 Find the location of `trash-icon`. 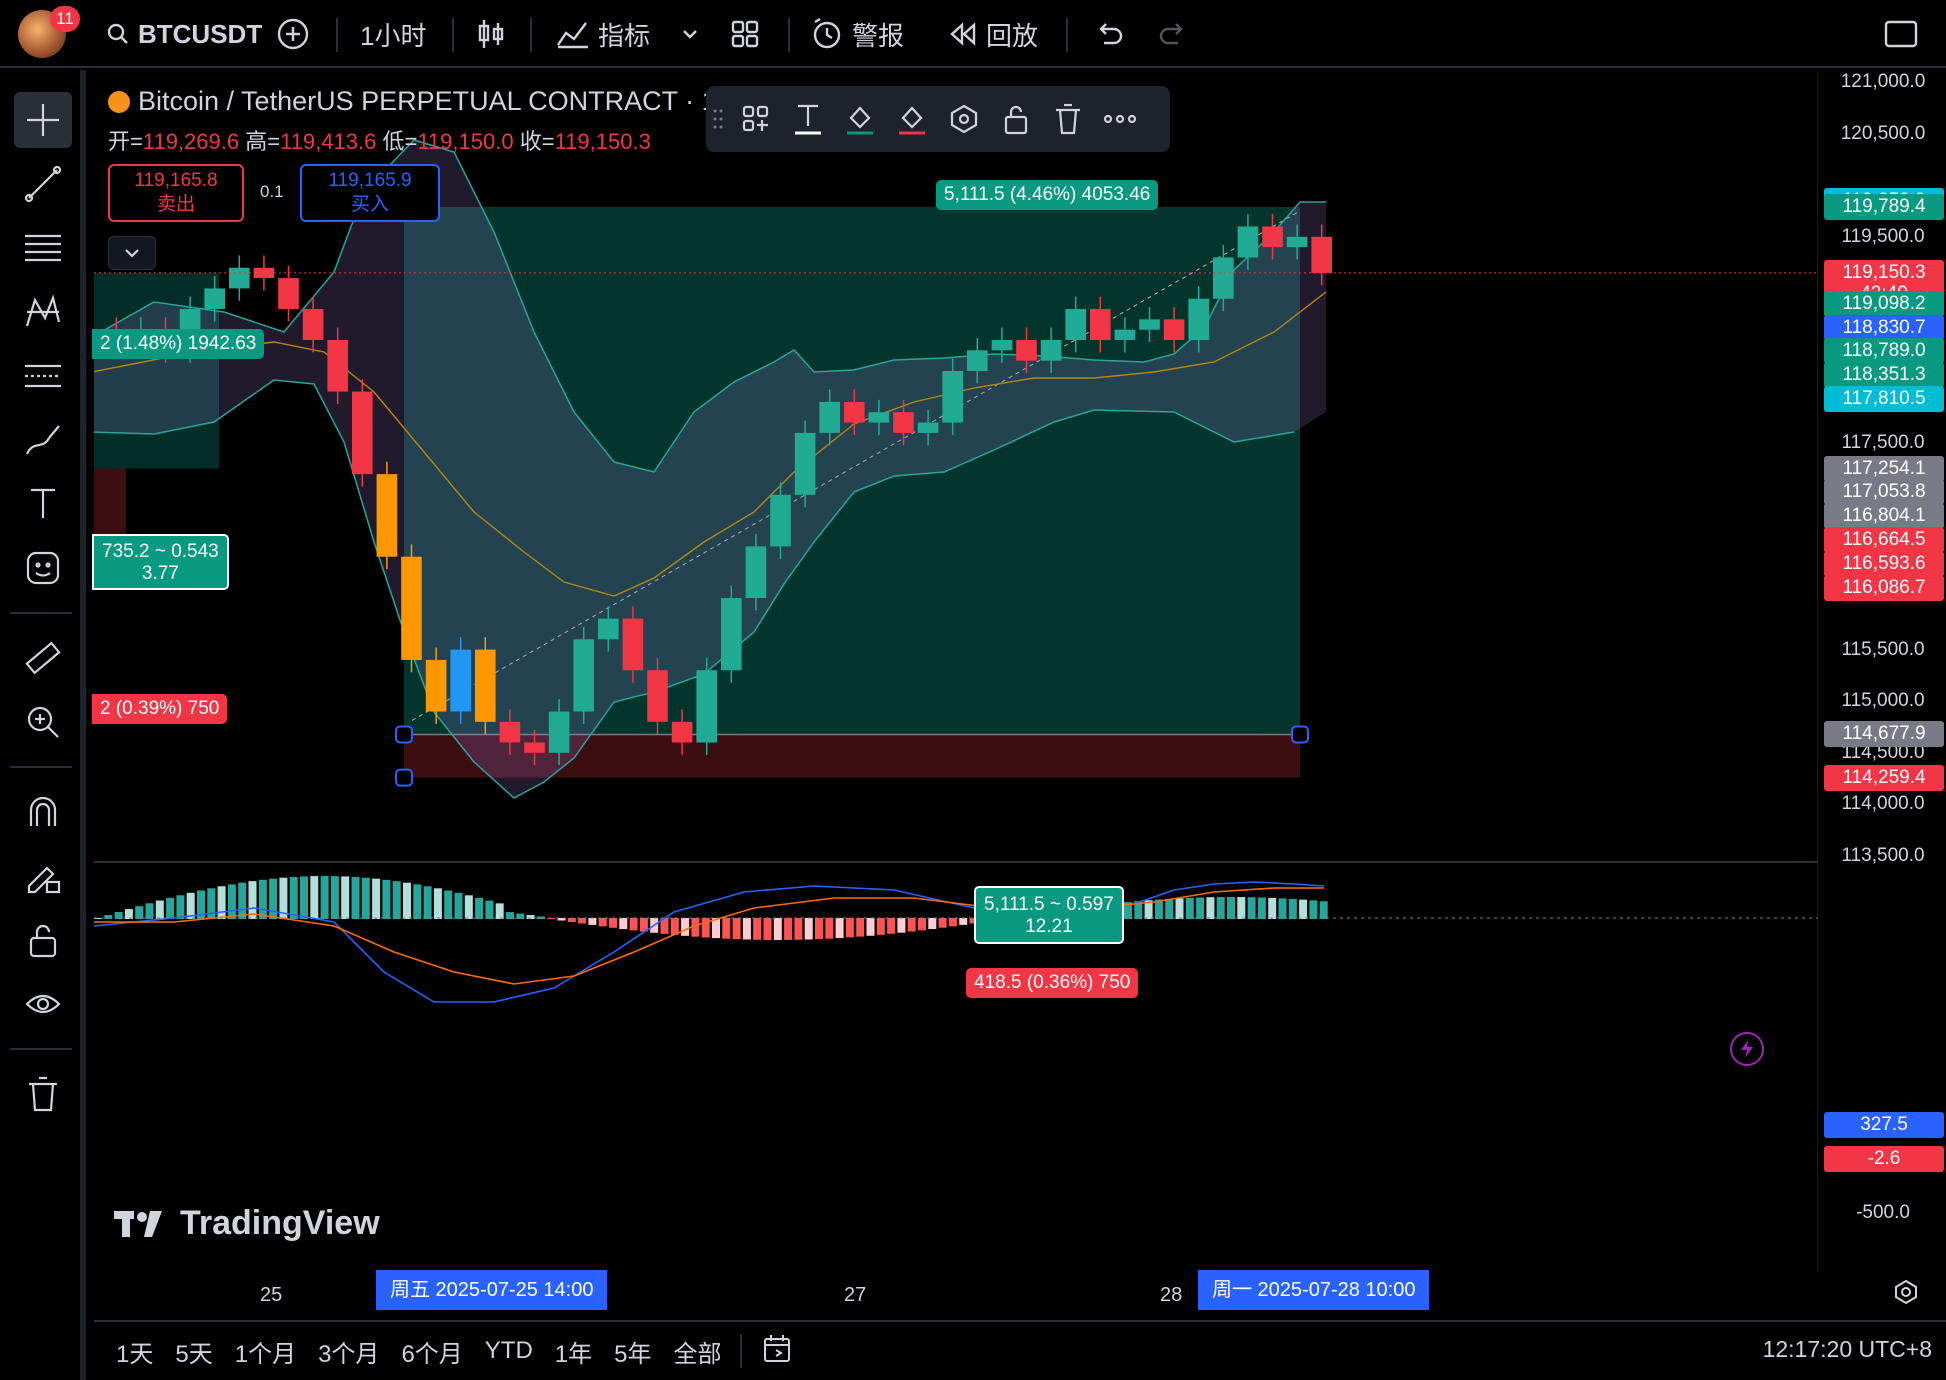

trash-icon is located at coordinates (43, 1094).